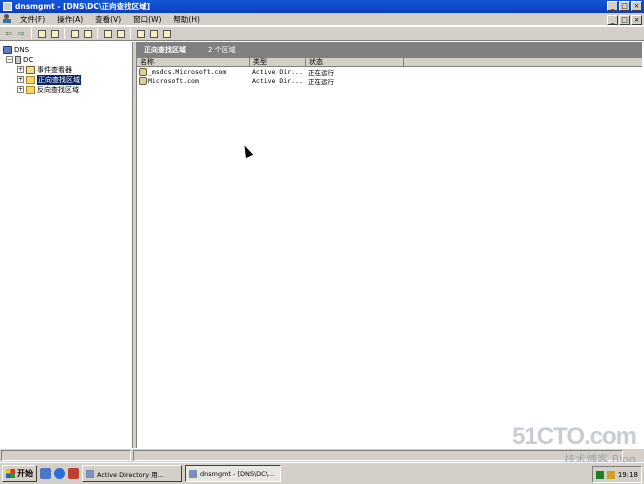 The height and width of the screenshot is (484, 644). I want to click on column-status: 状态, so click(355, 62).